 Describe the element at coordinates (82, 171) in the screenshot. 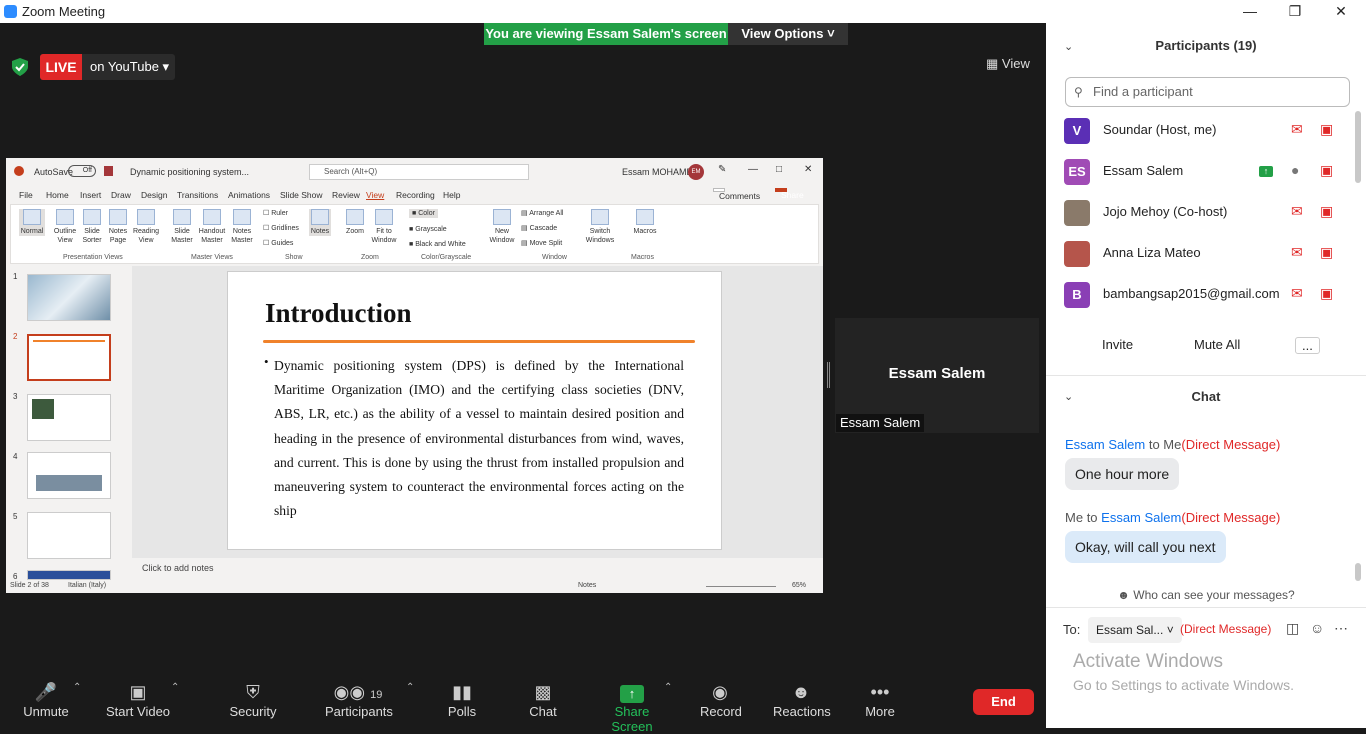

I see `autosave-toggle: Off` at that location.